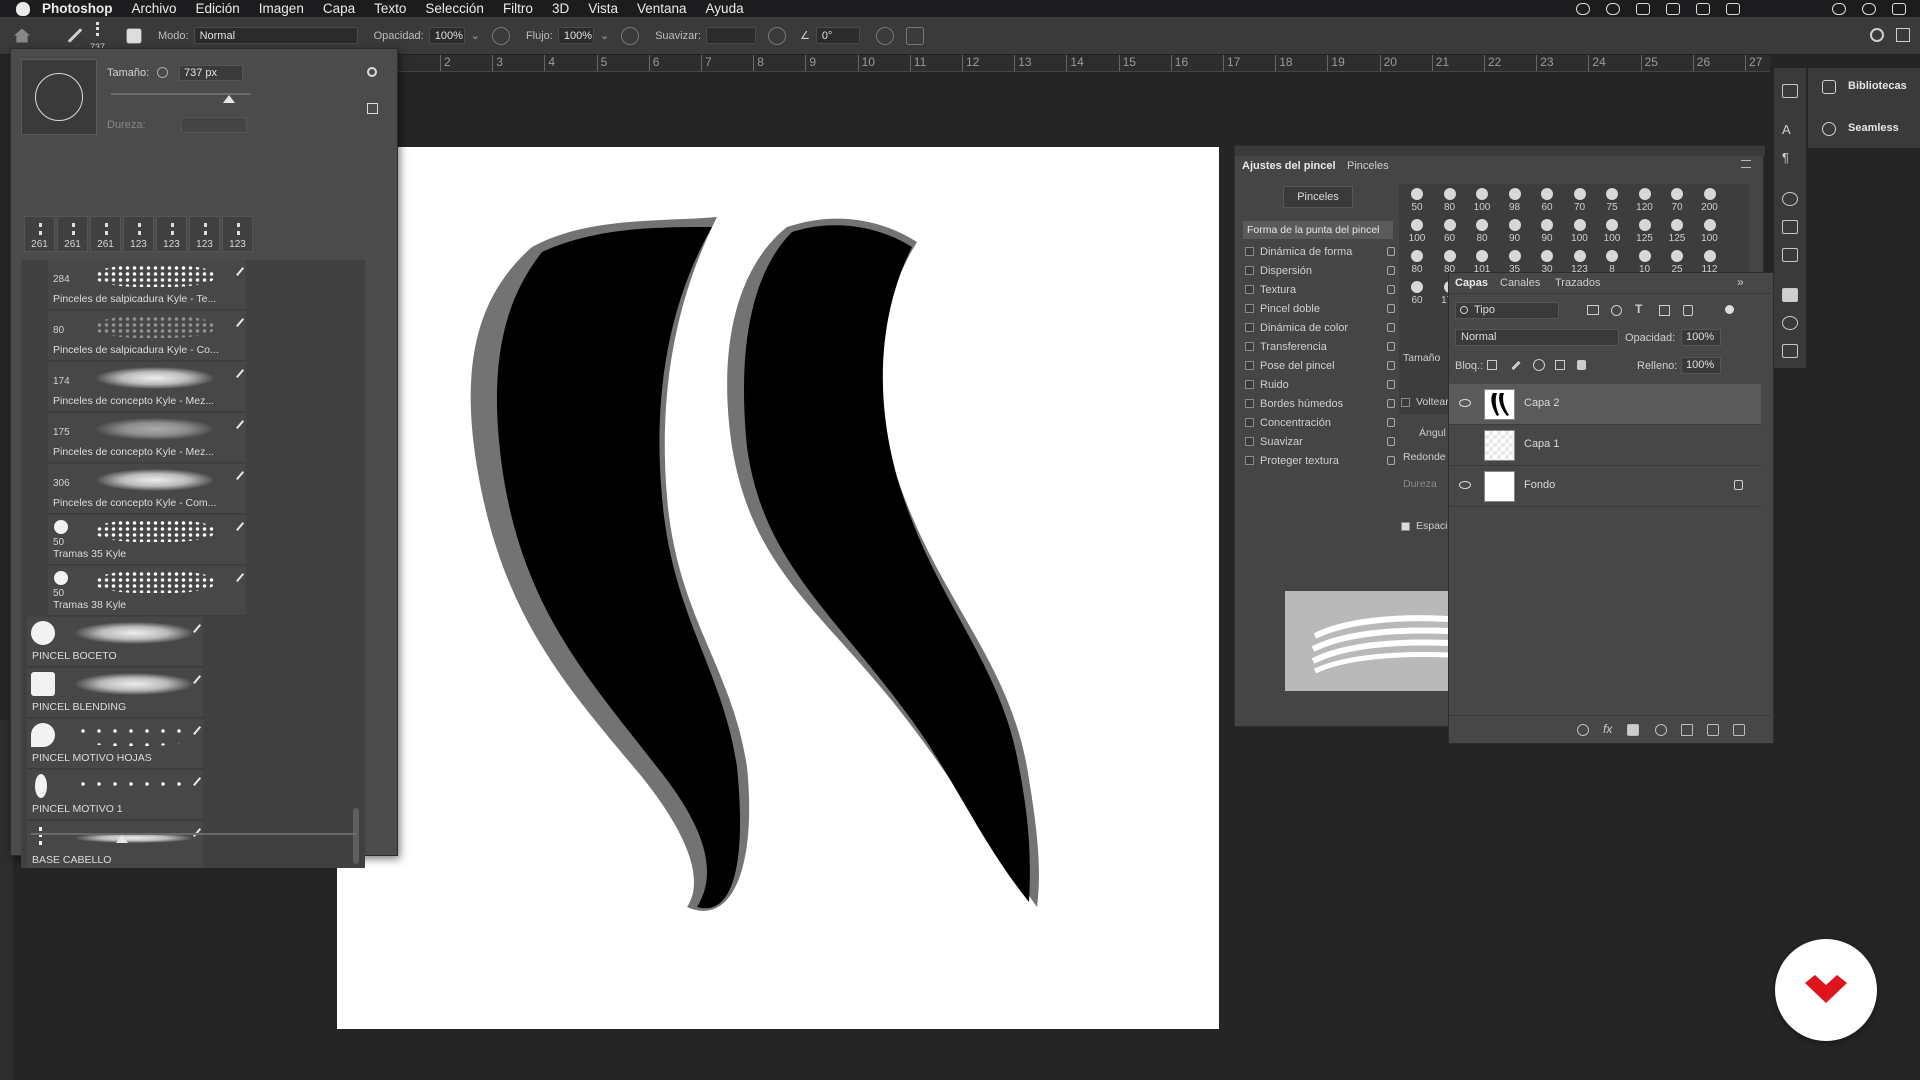 The image size is (1920, 1080). What do you see at coordinates (1633, 730) in the screenshot?
I see `add-mask-icon` at bounding box center [1633, 730].